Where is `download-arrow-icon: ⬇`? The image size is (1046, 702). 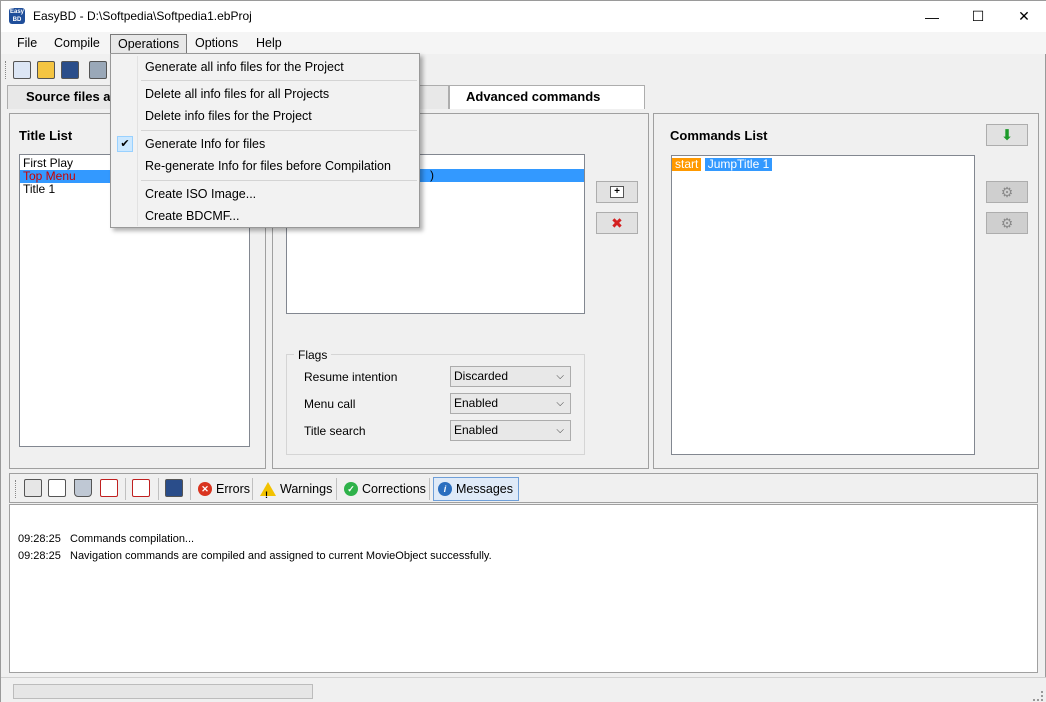 download-arrow-icon: ⬇ is located at coordinates (1007, 135).